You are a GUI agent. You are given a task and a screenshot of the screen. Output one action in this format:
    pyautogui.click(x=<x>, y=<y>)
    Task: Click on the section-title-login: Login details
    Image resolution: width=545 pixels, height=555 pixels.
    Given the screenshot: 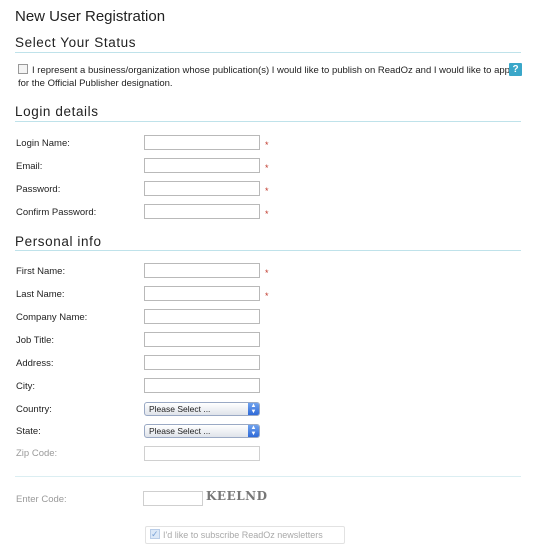 What is the action you would take?
    pyautogui.click(x=57, y=111)
    